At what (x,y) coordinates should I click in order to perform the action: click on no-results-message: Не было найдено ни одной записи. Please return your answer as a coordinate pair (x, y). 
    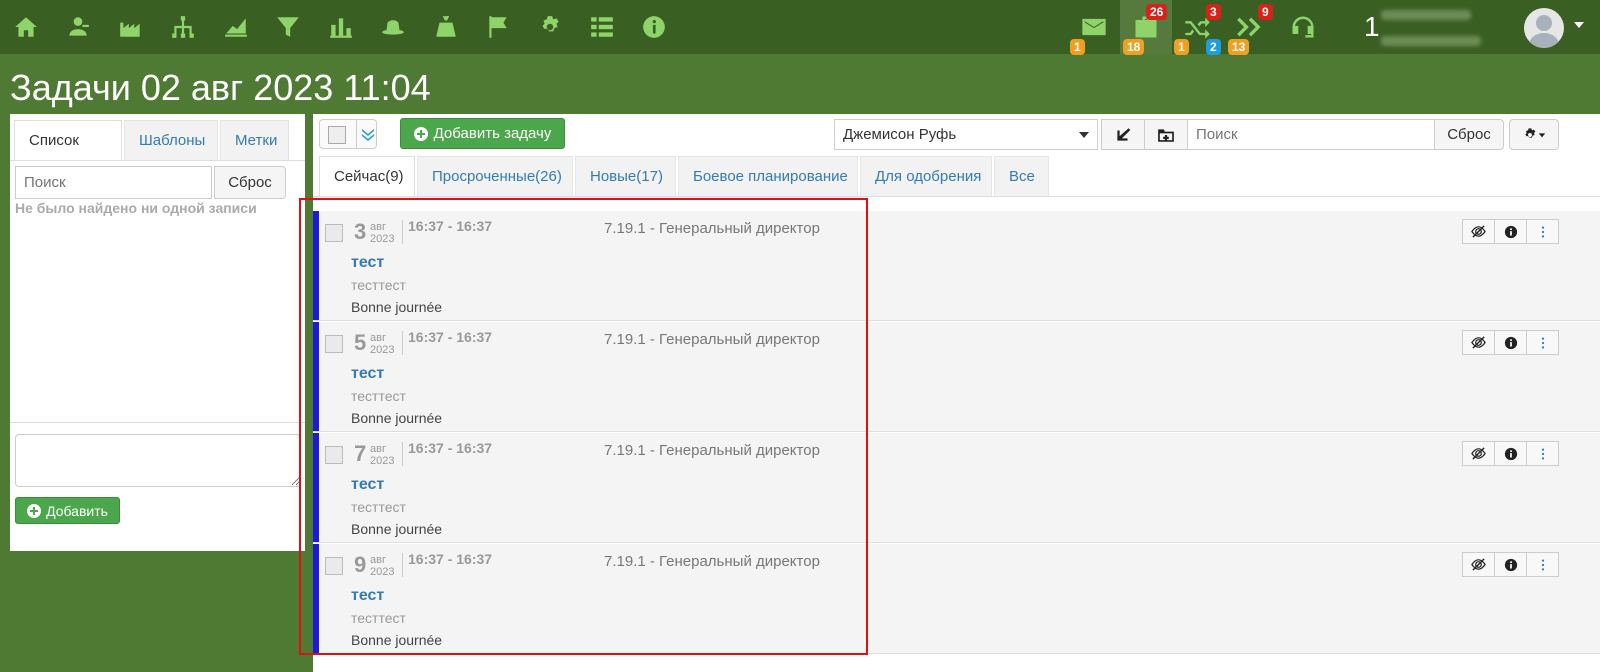
    Looking at the image, I should click on (136, 208).